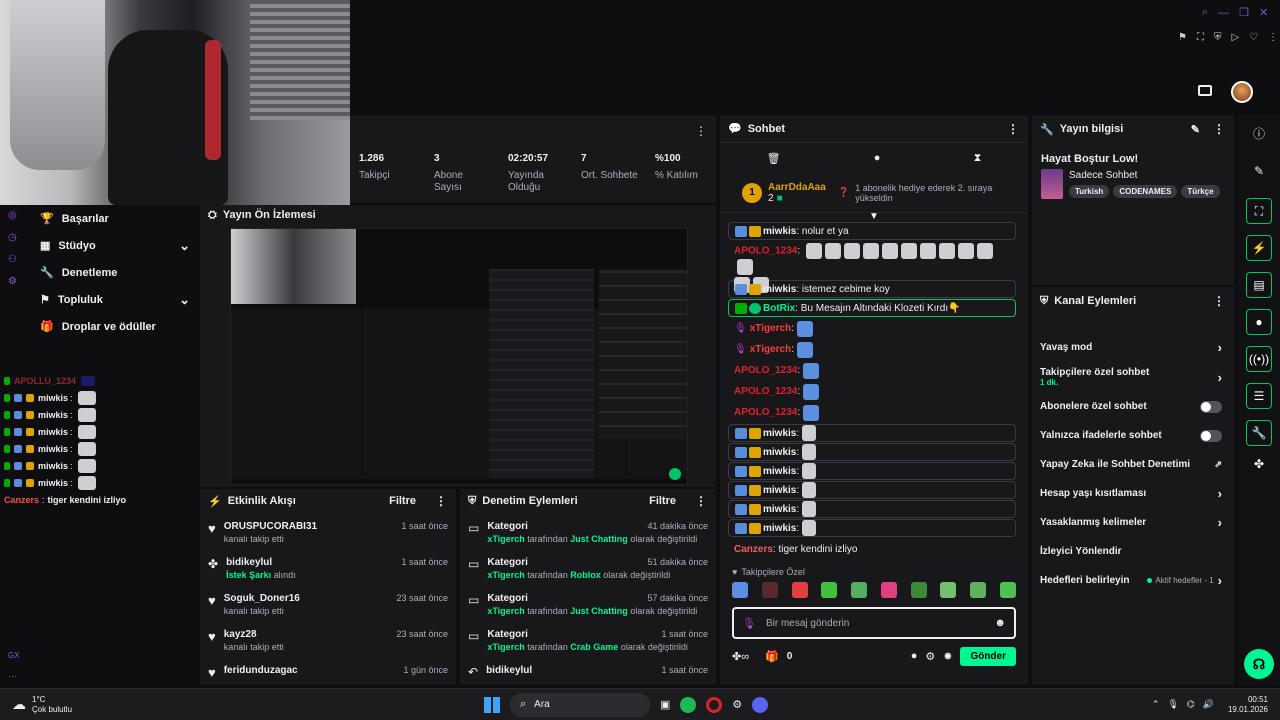  Describe the element at coordinates (14, 216) in the screenshot. I see `rail-icon: ◎` at that location.